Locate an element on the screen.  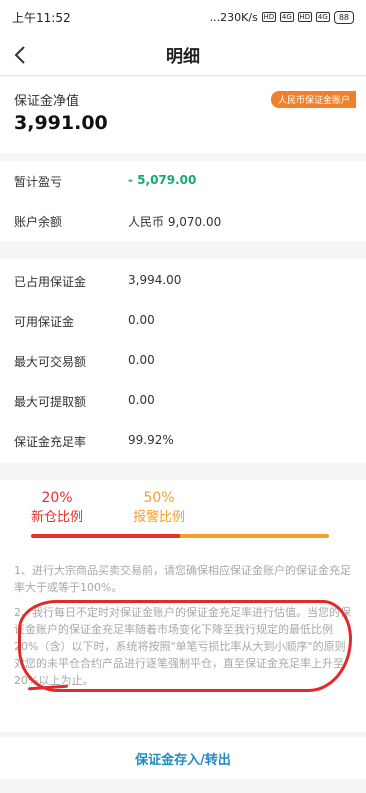
page-title: 明细 is located at coordinates (183, 57).